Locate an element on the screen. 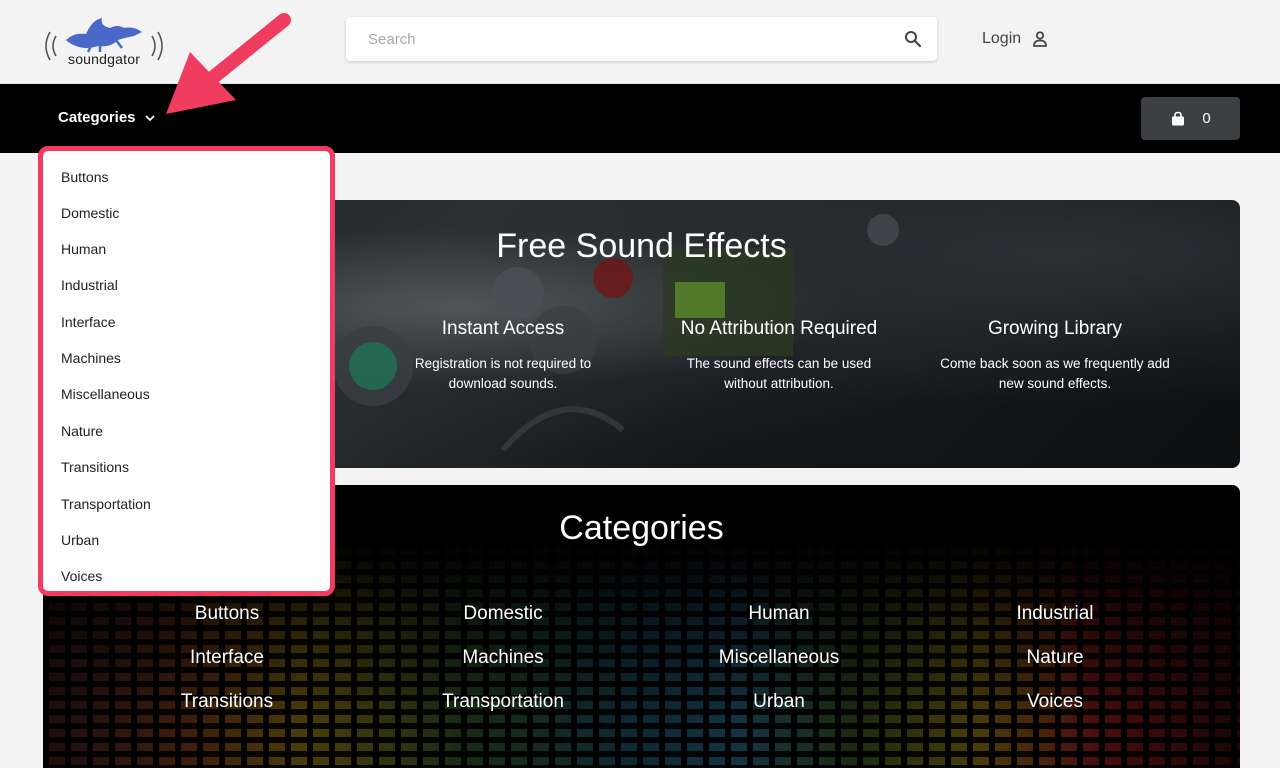 This screenshot has height=768, width=1280. search-input is located at coordinates (616, 39).